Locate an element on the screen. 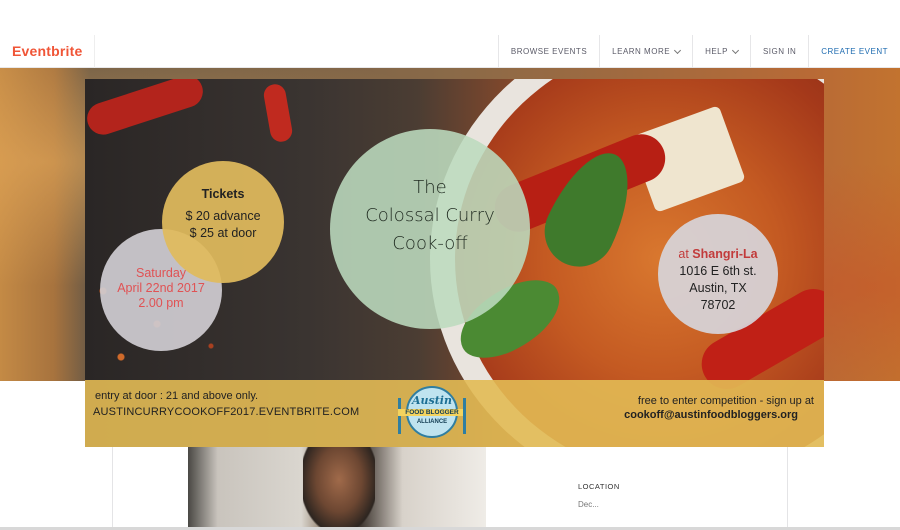  date-time: 2.00 pm is located at coordinates (161, 303).